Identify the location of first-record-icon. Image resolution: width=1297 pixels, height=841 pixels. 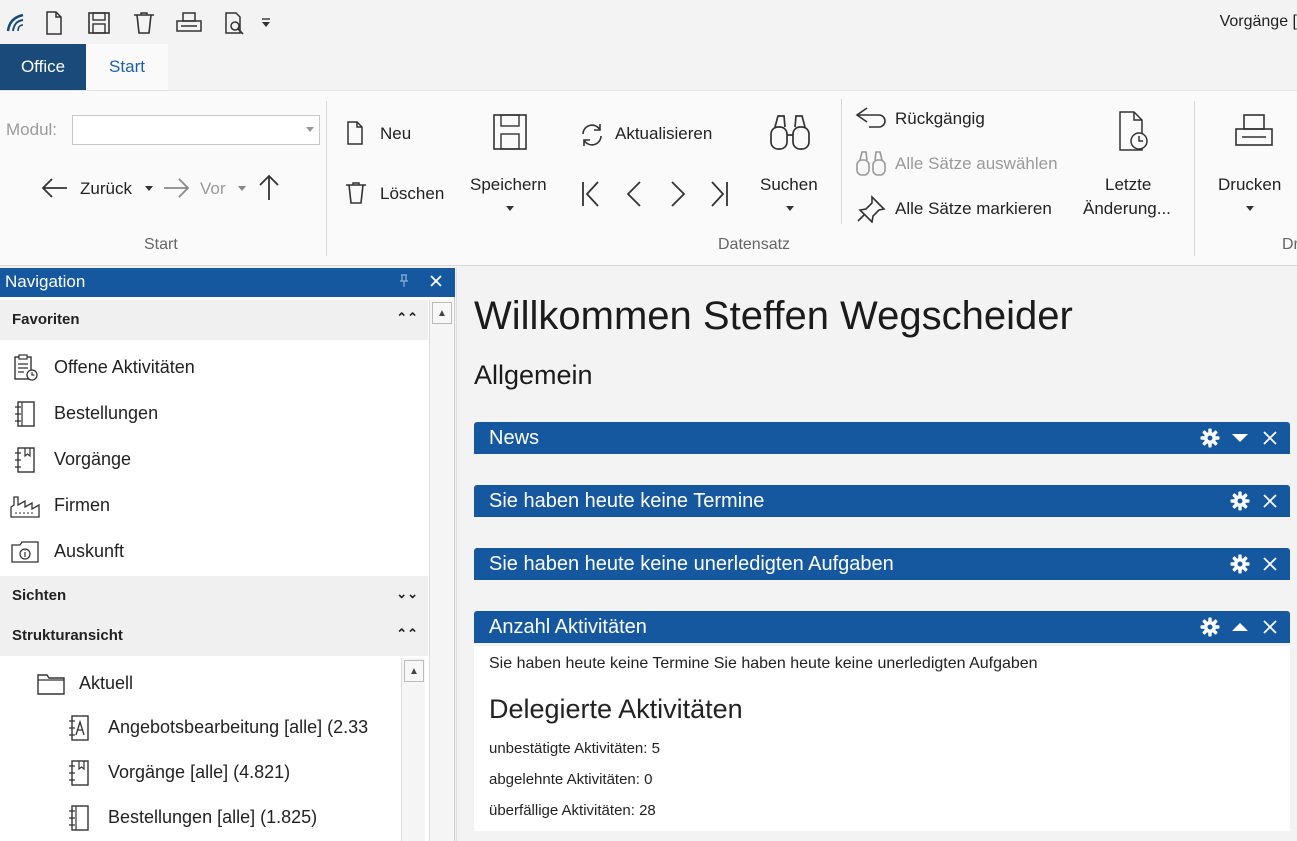
(590, 194).